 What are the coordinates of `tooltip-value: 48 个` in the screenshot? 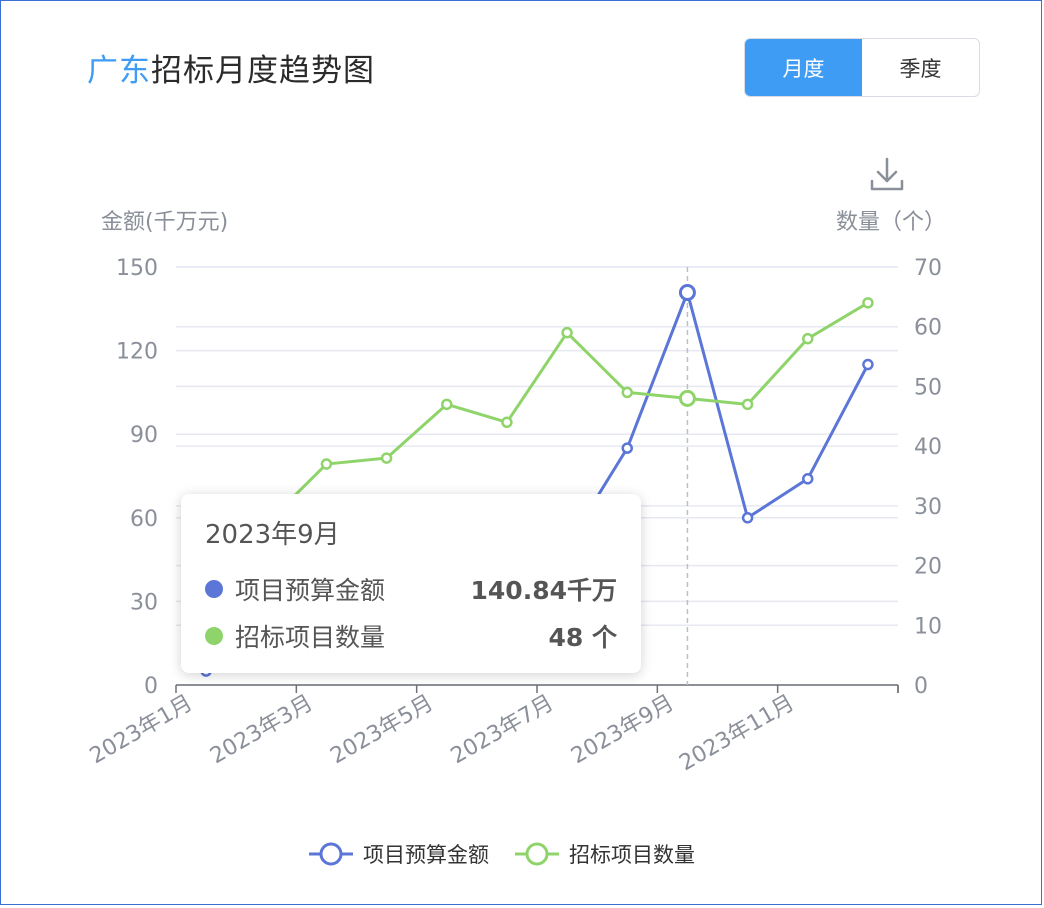 It's located at (583, 637).